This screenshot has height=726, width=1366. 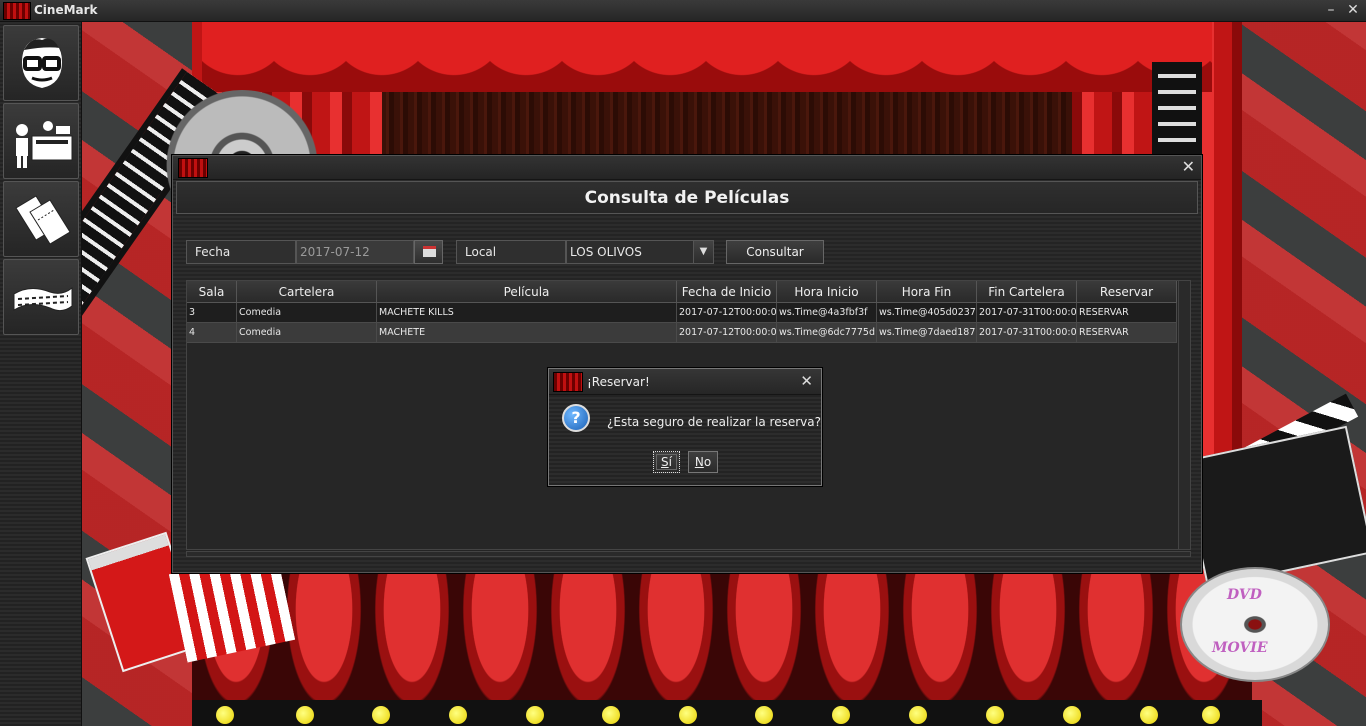 I want to click on sidebar-item-clients, so click(x=41, y=63).